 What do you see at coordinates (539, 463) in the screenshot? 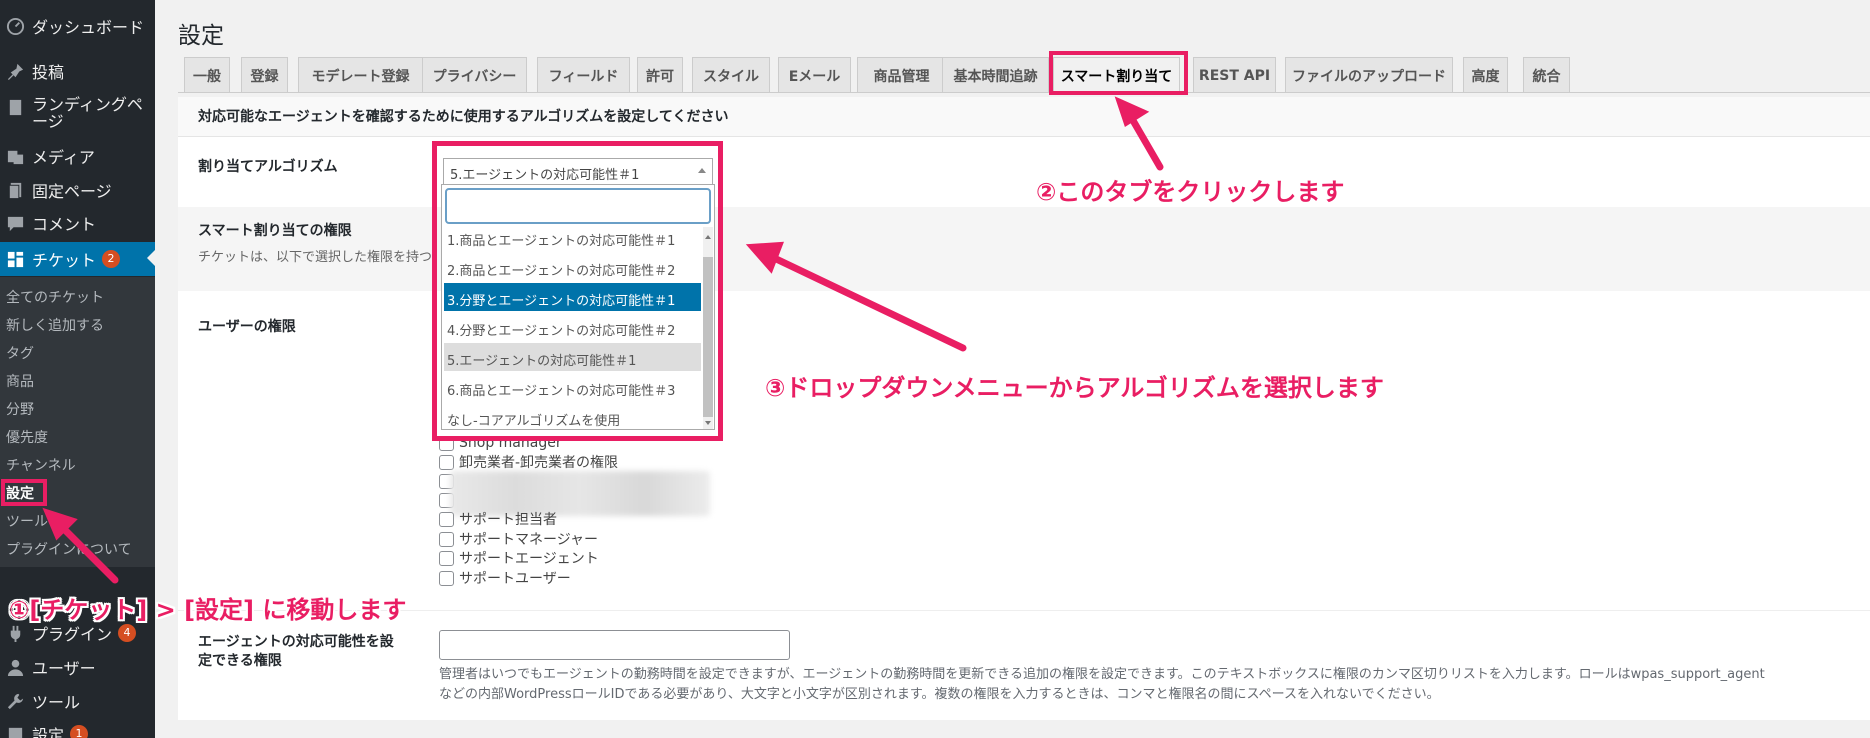
I see `role-label: 卸売業者-卸売業者の権限` at bounding box center [539, 463].